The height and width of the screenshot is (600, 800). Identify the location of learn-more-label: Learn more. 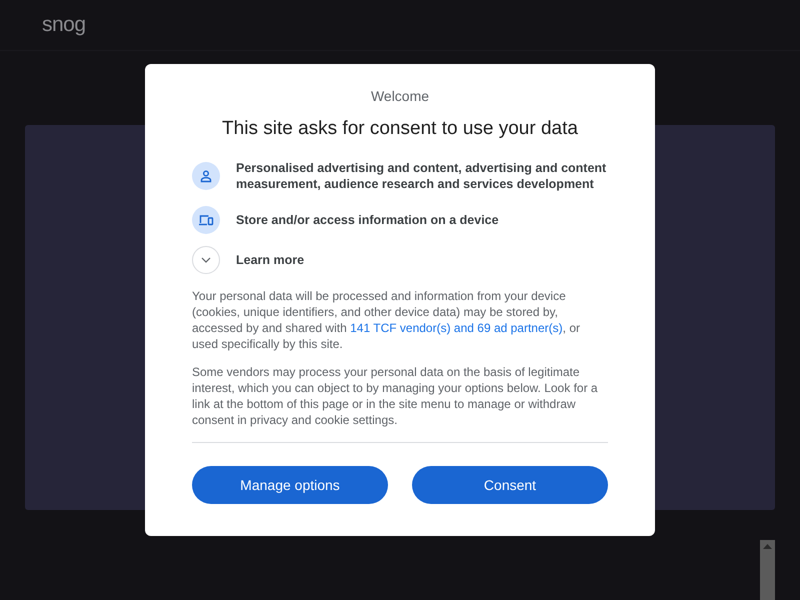
(270, 260).